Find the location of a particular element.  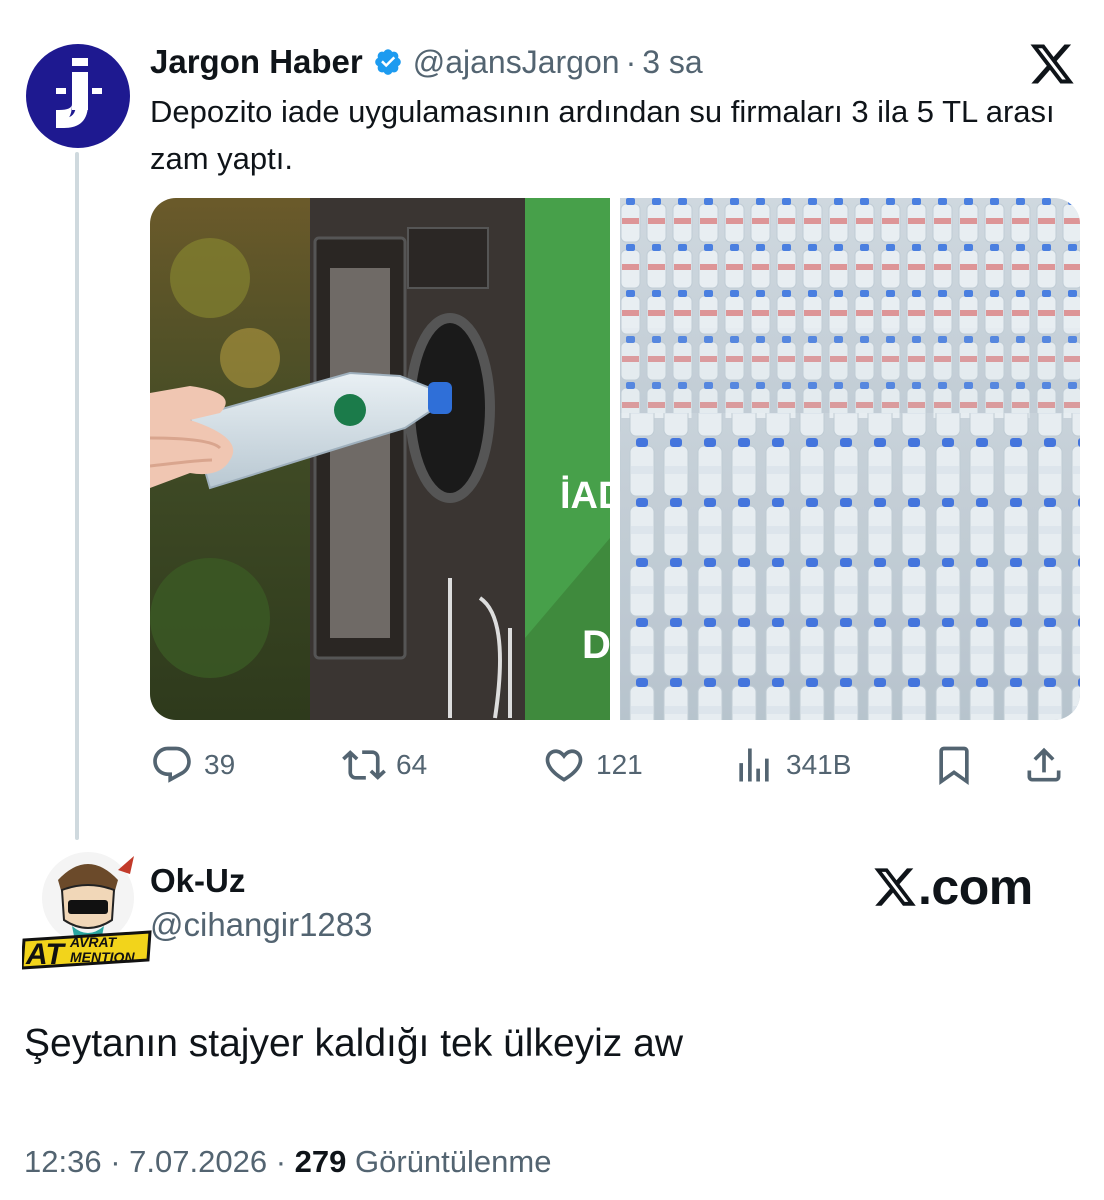

display-name: Jargon Haber is located at coordinates (256, 62).